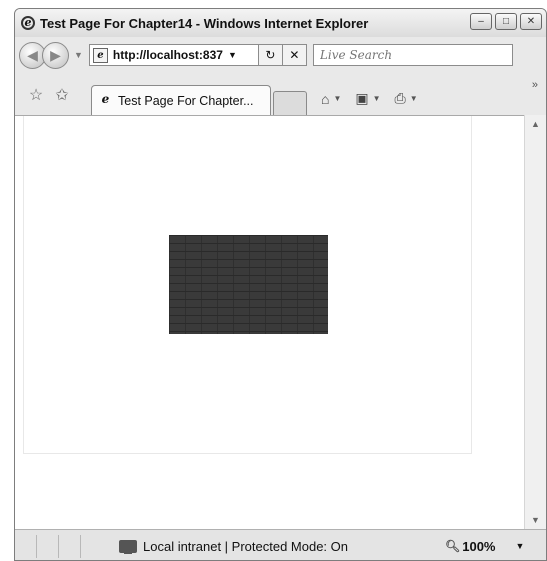  I want to click on refresh-icon: ↻, so click(270, 55).